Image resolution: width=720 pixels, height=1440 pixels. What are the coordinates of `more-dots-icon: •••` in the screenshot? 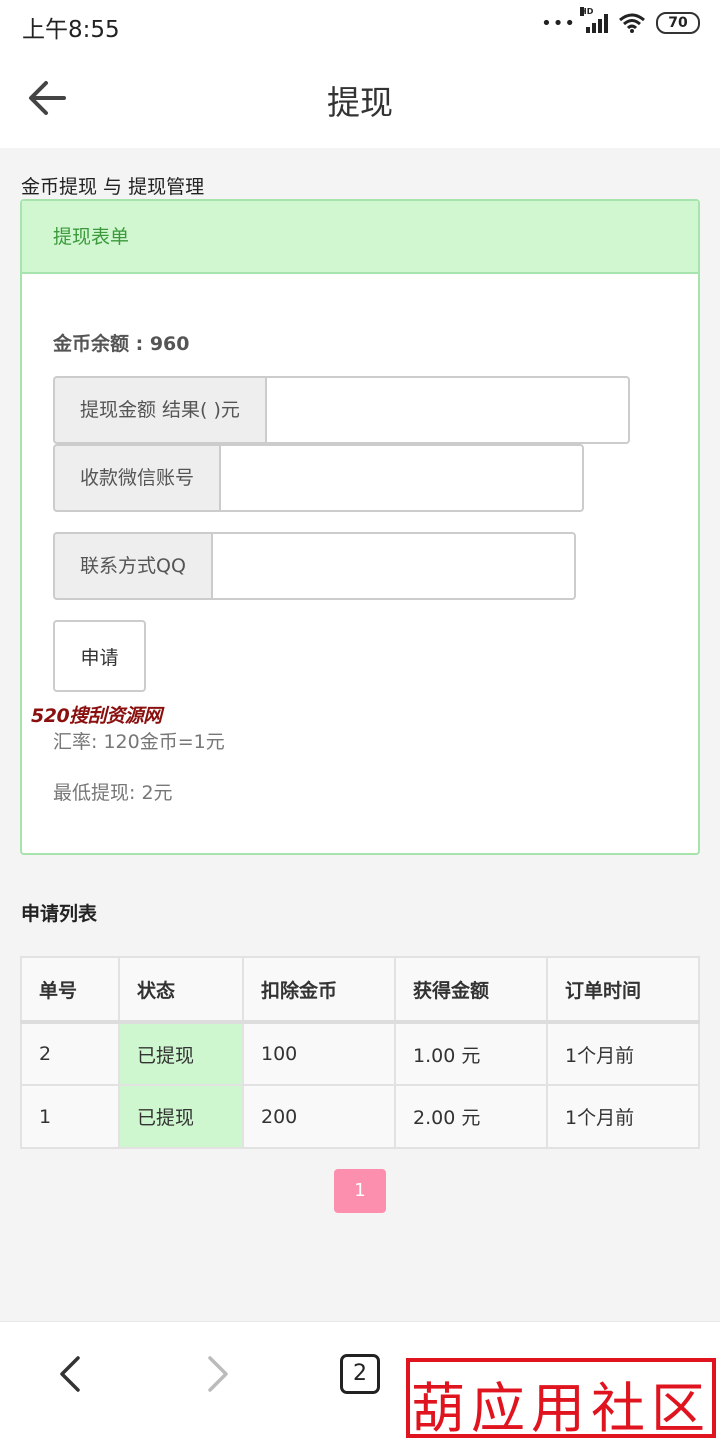 It's located at (558, 23).